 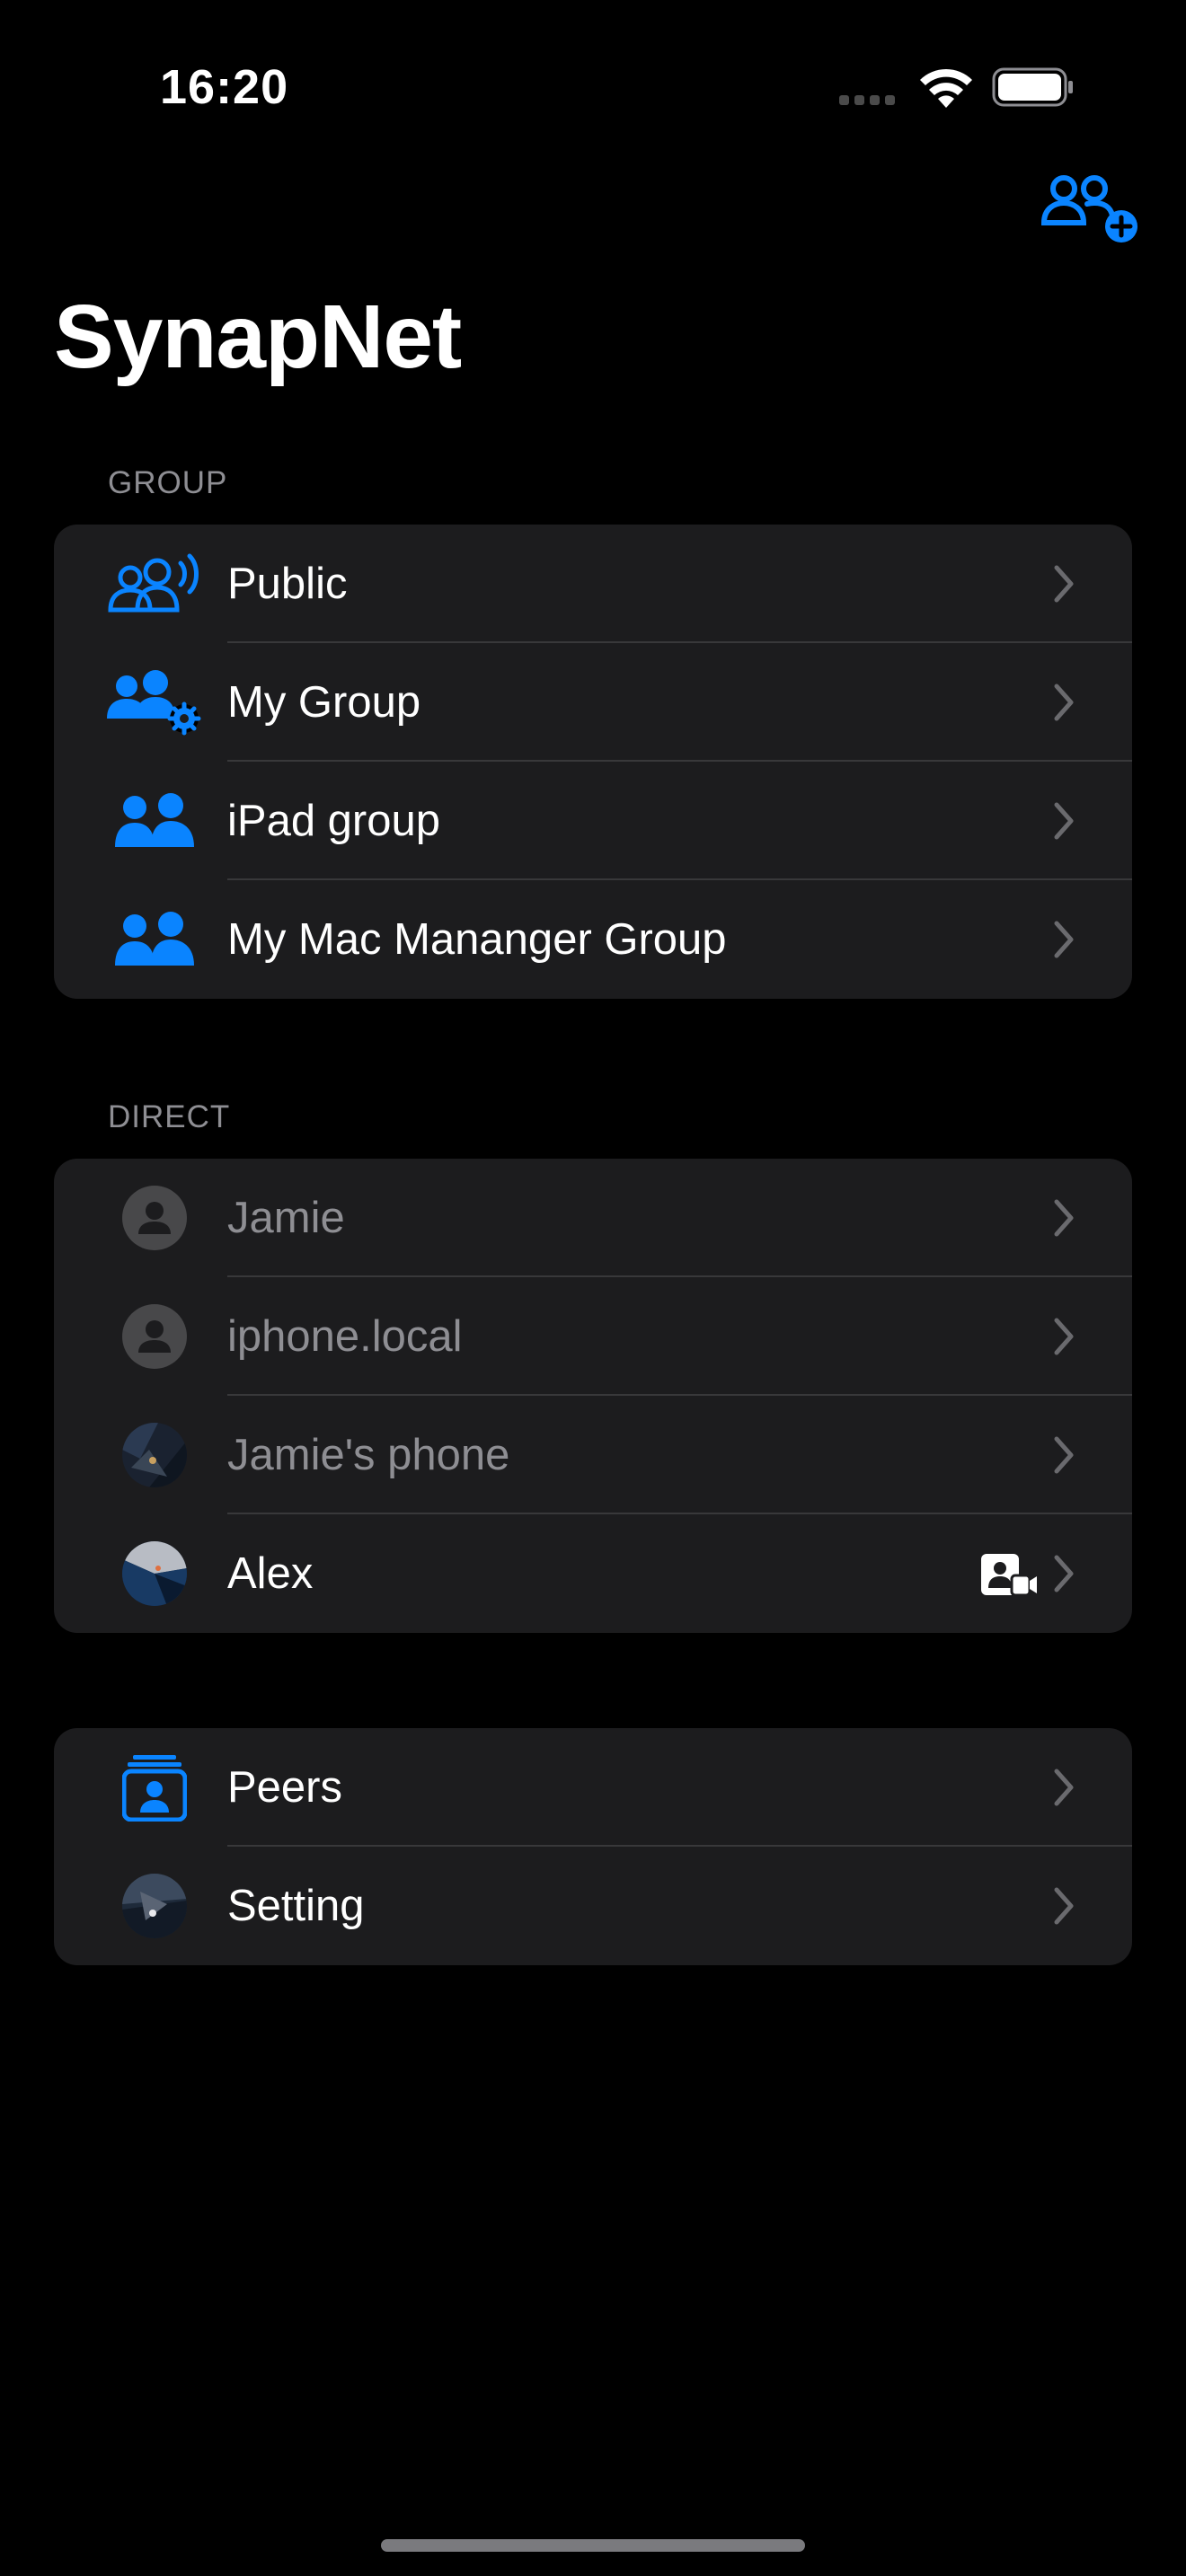 I want to click on setting-label: Setting, so click(x=296, y=1906).